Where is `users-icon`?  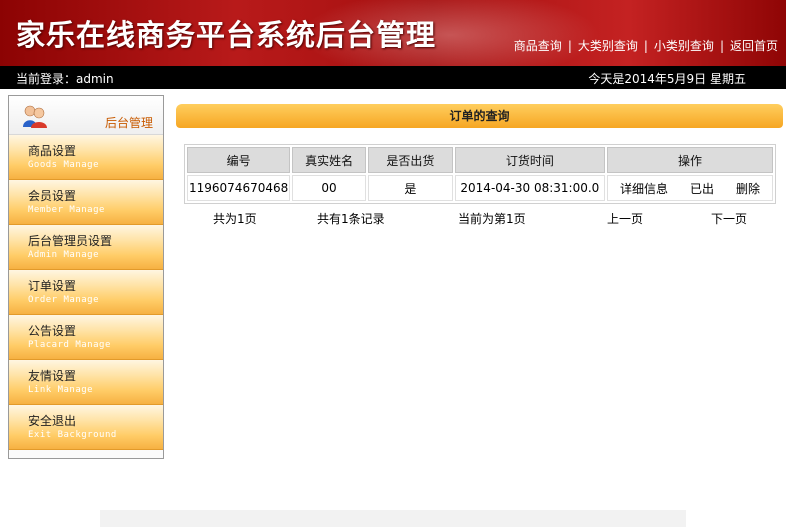 users-icon is located at coordinates (35, 116).